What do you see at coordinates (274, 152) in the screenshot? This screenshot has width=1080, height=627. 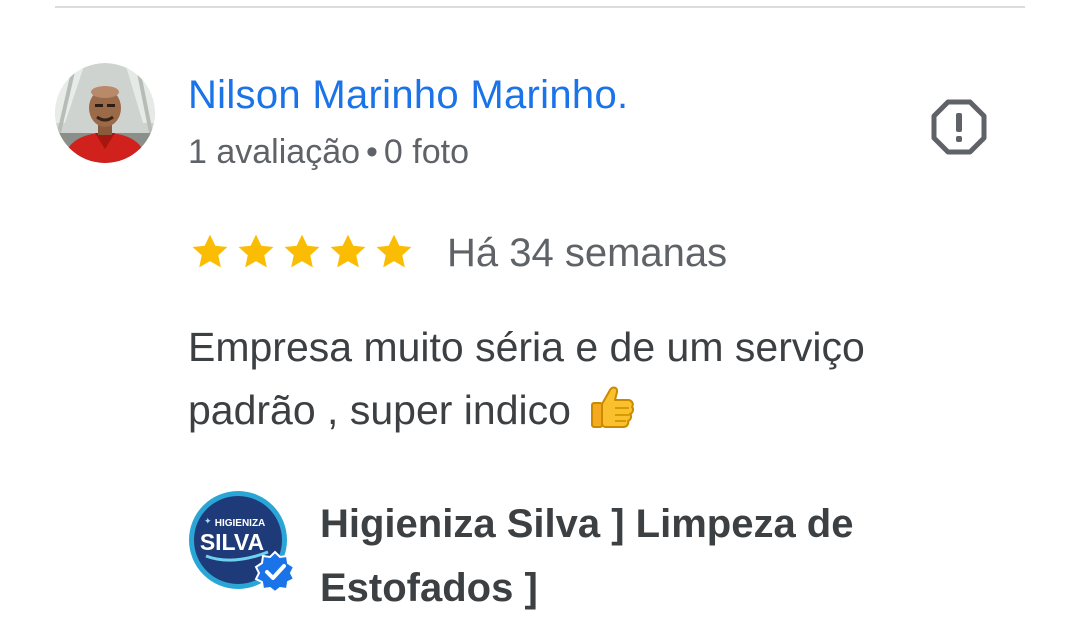 I see `review-count: 1 avaliação` at bounding box center [274, 152].